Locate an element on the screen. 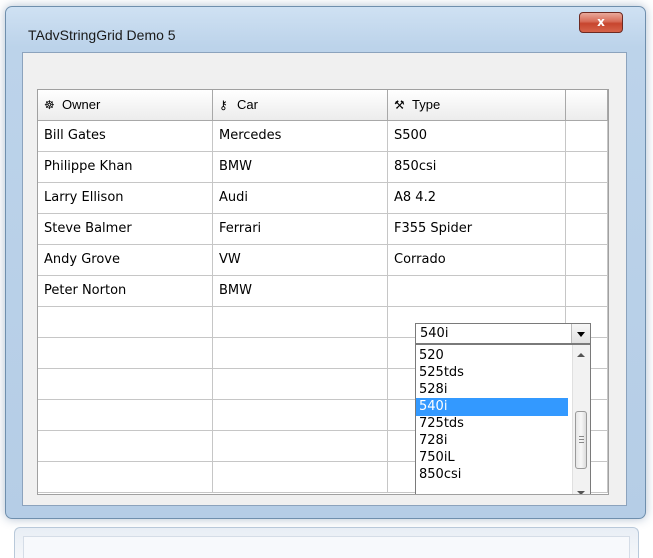 This screenshot has height=558, width=653. grid-cell: Peter Norton is located at coordinates (125, 291).